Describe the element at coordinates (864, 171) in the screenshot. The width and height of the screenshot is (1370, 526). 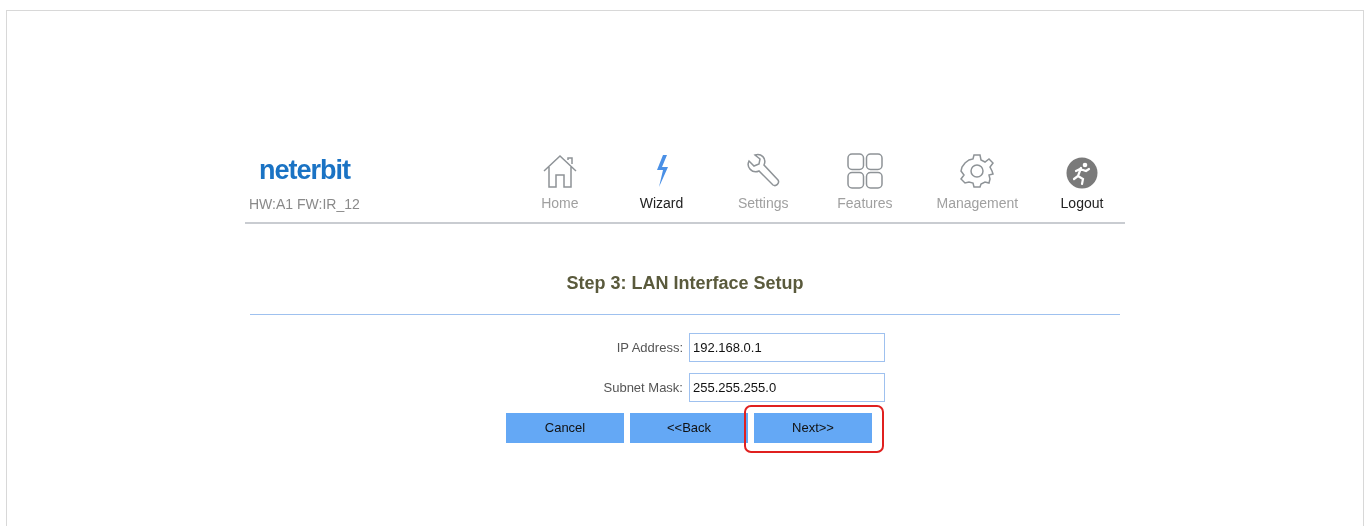
I see `grid-icon` at that location.